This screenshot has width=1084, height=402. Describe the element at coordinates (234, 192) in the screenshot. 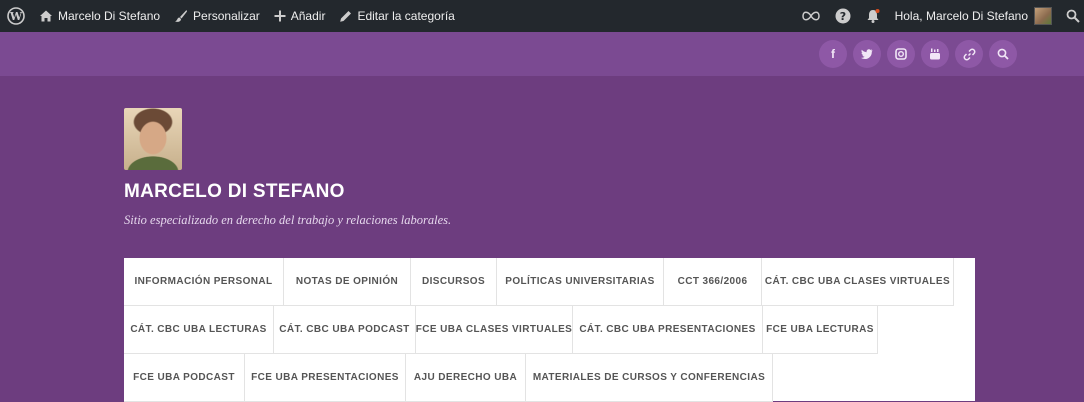

I see `site-title: MARCELO DI STEFANO` at that location.